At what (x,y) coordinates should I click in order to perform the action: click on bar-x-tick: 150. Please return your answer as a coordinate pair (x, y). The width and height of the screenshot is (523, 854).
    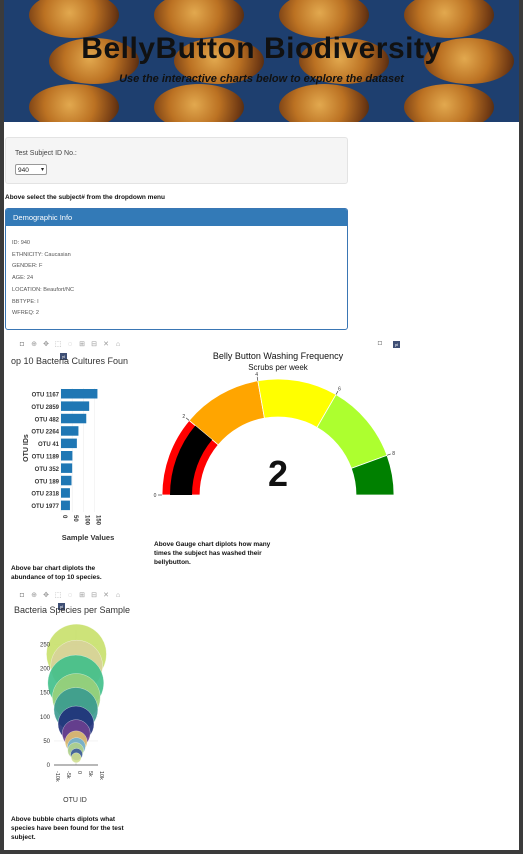
    Looking at the image, I should click on (98, 520).